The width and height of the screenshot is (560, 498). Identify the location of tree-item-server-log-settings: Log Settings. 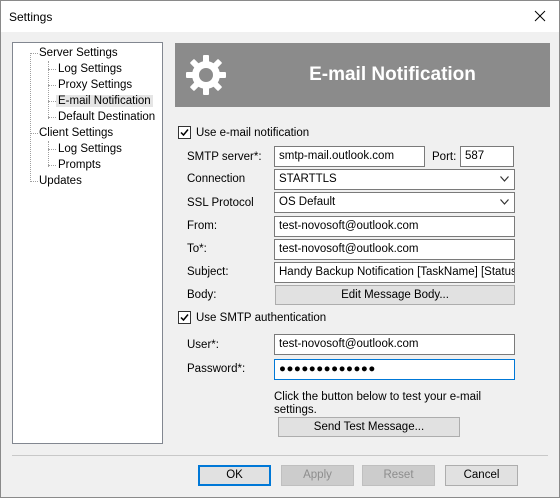
(90, 69).